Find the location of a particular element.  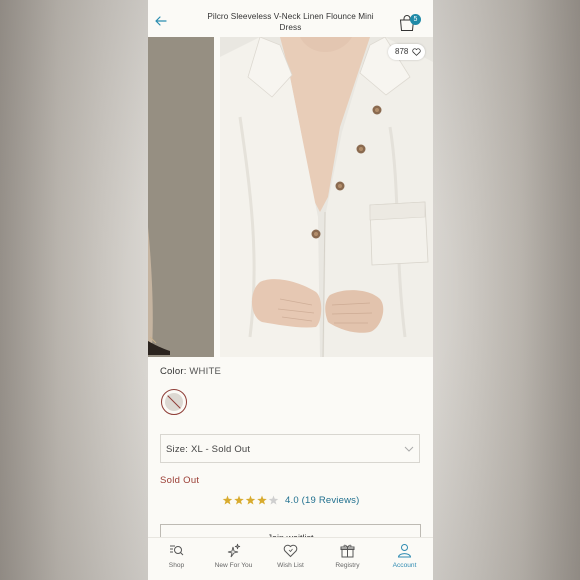

like-count-badge: 878 is located at coordinates (406, 52).